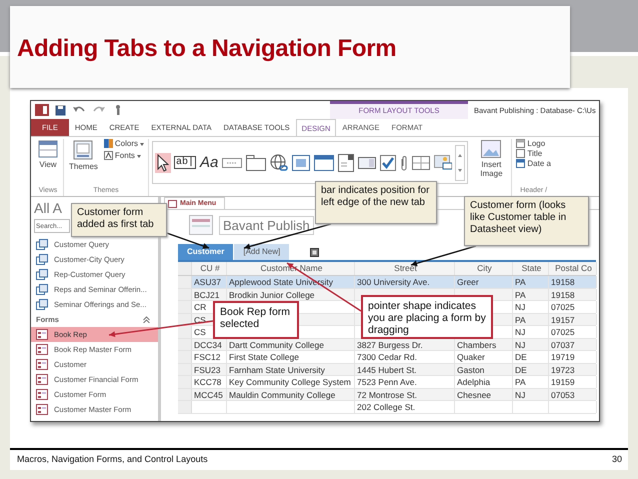  I want to click on table-cell: FSC12, so click(207, 357).